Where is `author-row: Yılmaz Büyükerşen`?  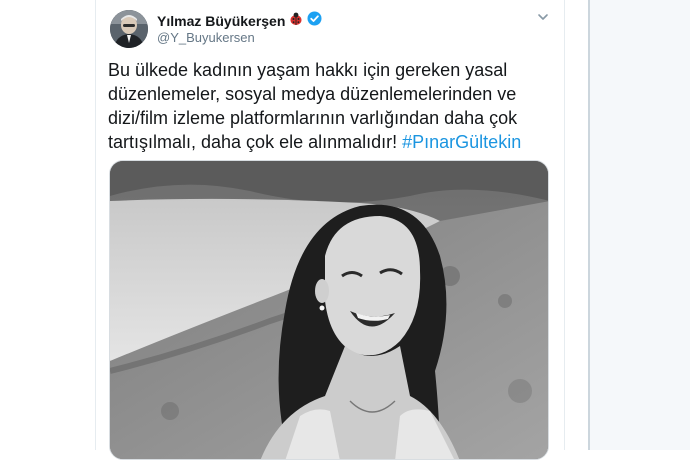 author-row: Yılmaz Büyükerşen is located at coordinates (239, 21).